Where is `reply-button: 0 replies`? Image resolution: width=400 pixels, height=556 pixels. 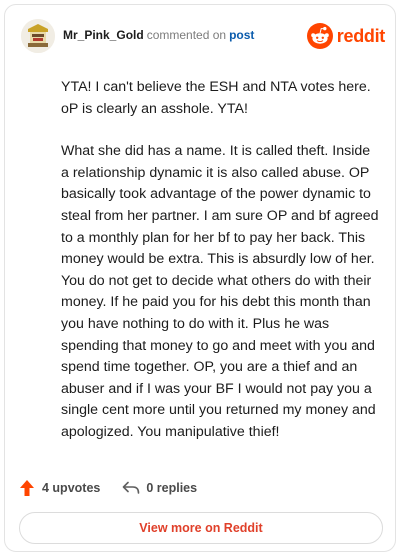
reply-button: 0 replies is located at coordinates (159, 488).